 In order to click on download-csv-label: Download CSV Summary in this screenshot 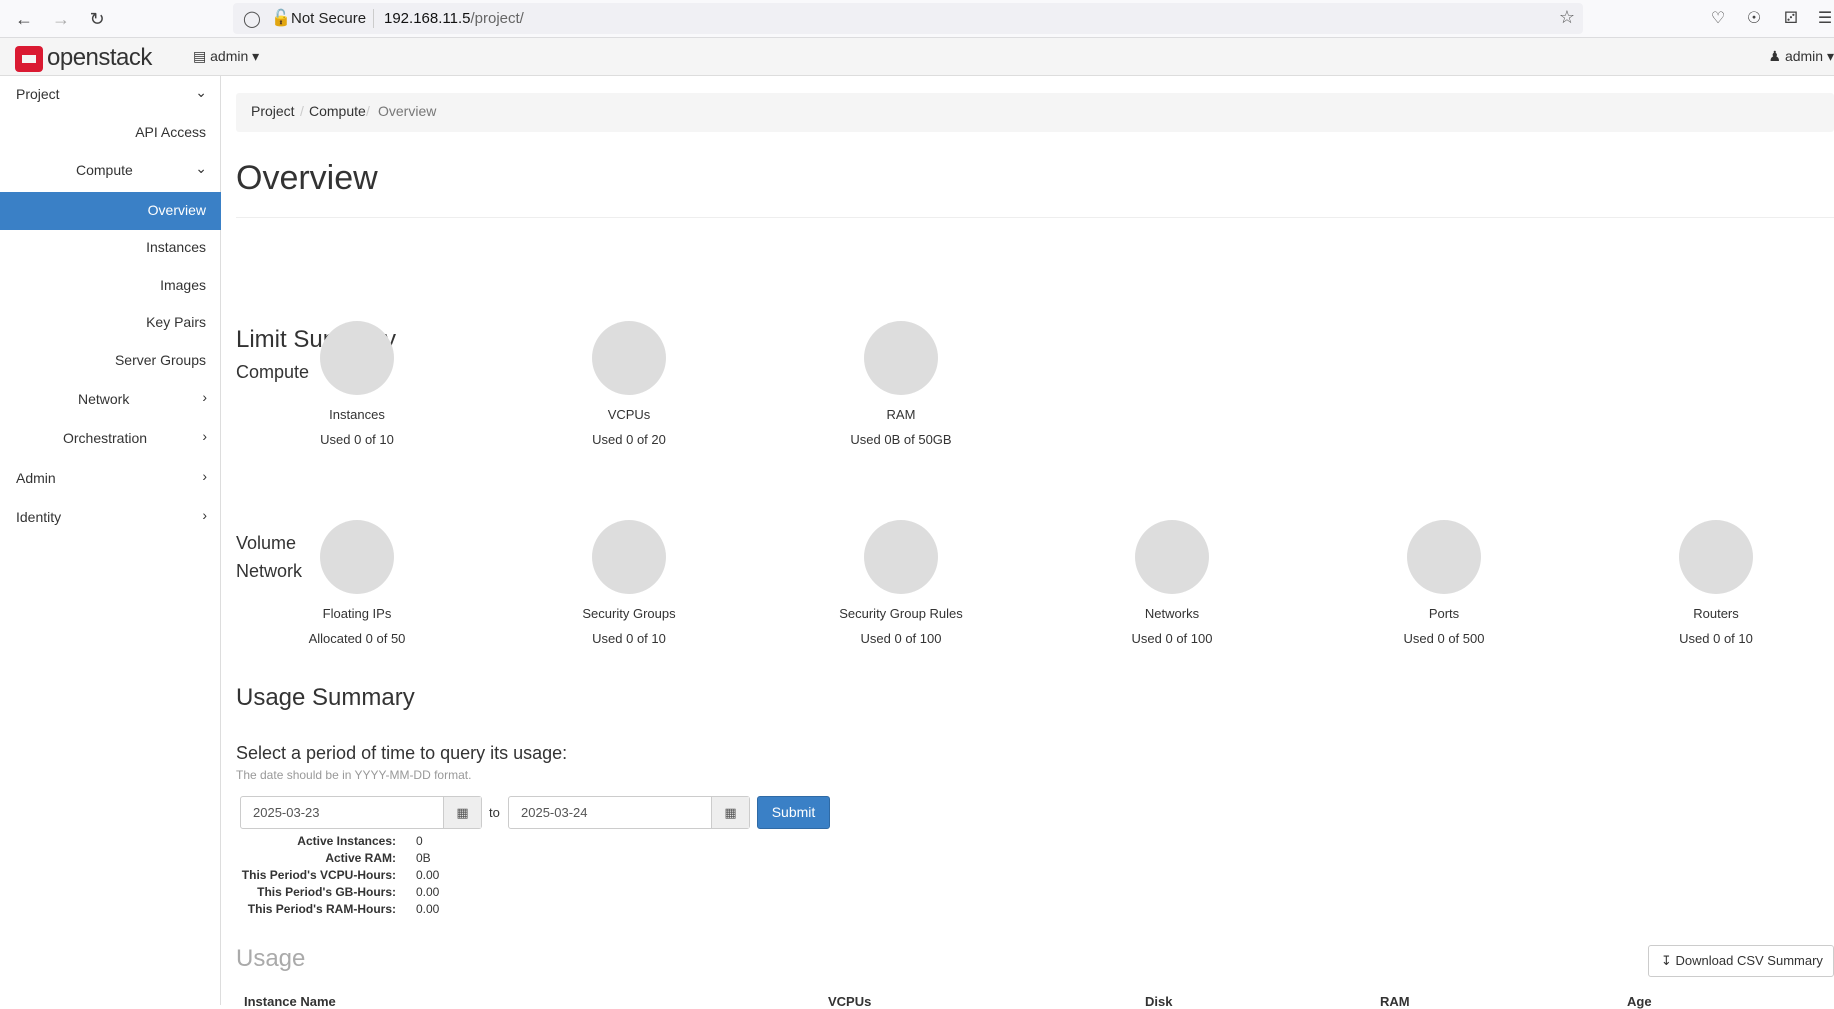, I will do `click(1749, 960)`.